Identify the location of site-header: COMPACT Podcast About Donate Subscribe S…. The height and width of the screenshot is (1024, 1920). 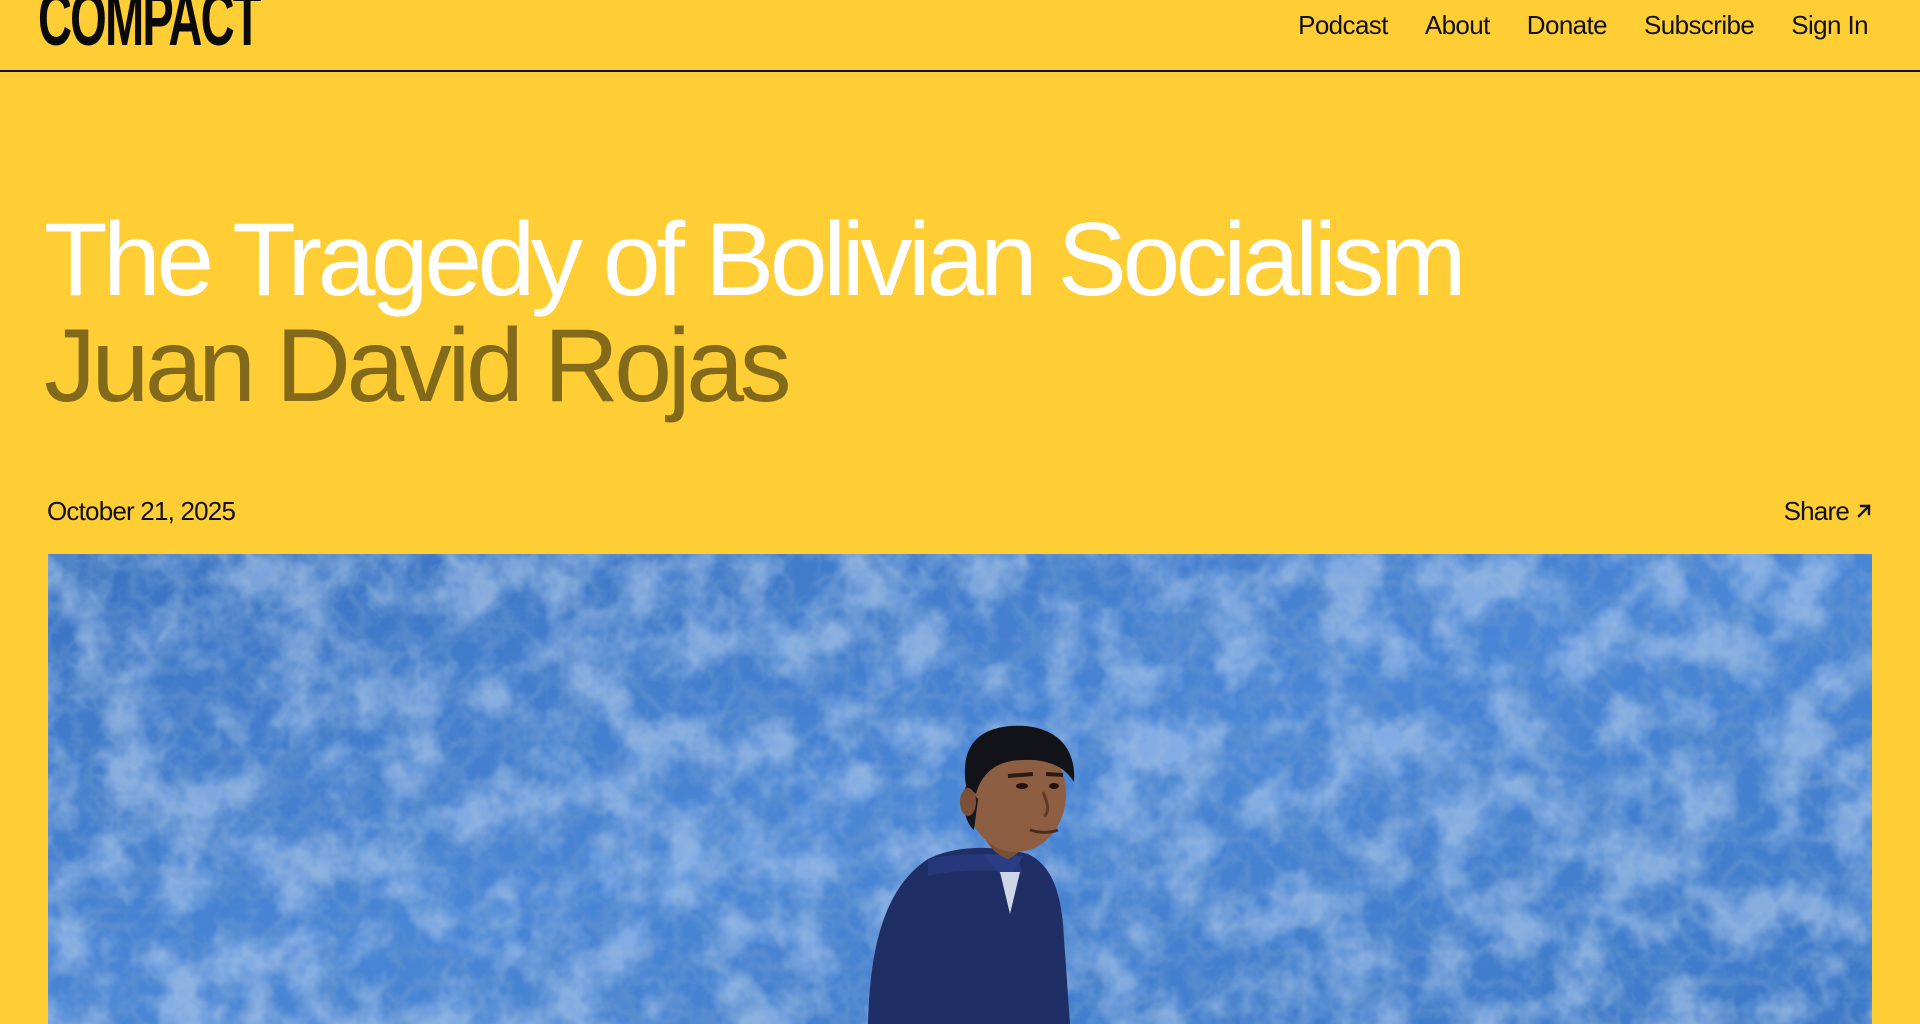
(960, 36).